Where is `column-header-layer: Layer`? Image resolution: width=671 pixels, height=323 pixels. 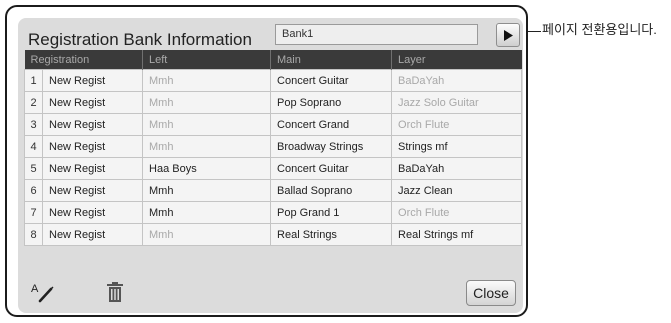
column-header-layer: Layer is located at coordinates (456, 60).